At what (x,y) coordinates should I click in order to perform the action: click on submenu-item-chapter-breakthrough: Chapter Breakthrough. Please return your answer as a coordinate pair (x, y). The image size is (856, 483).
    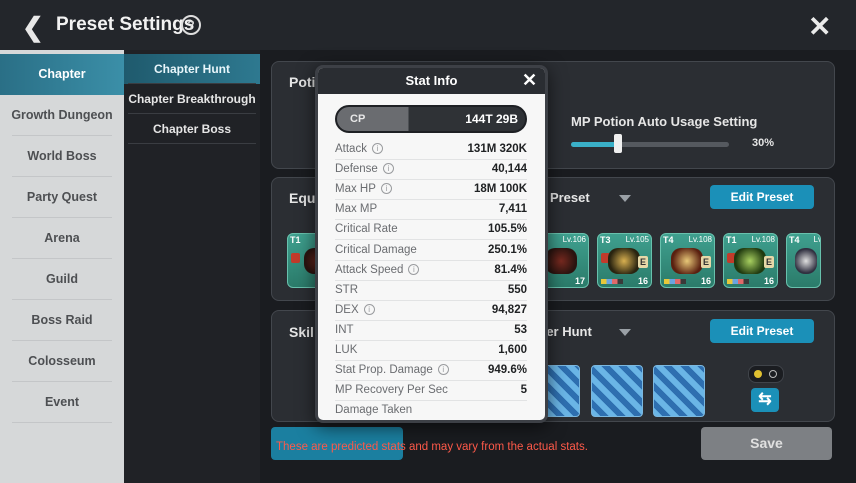
    Looking at the image, I should click on (192, 99).